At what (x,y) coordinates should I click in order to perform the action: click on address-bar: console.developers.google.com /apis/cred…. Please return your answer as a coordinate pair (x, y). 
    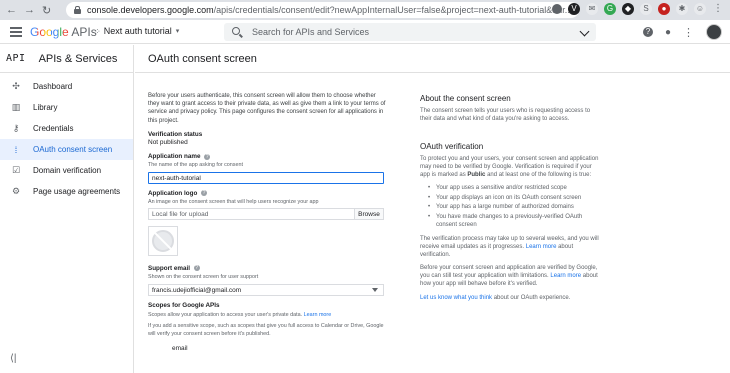
    Looking at the image, I should click on (322, 10).